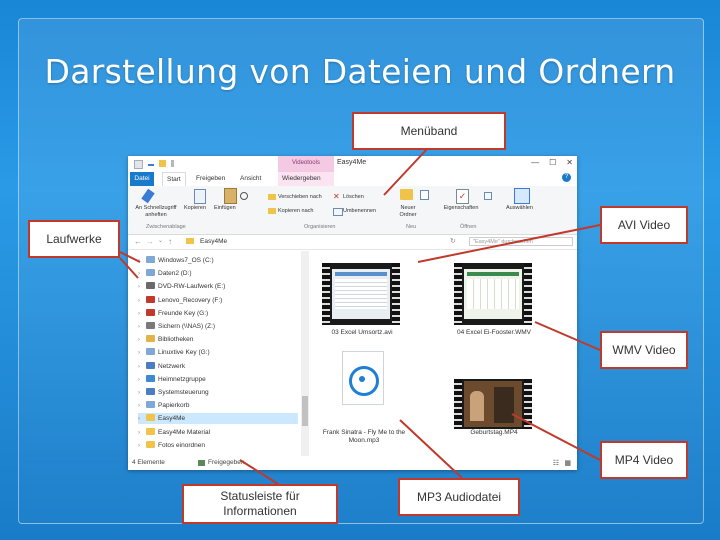 The image size is (720, 540). Describe the element at coordinates (259, 472) in the screenshot. I see `connector-statusleiste` at that location.